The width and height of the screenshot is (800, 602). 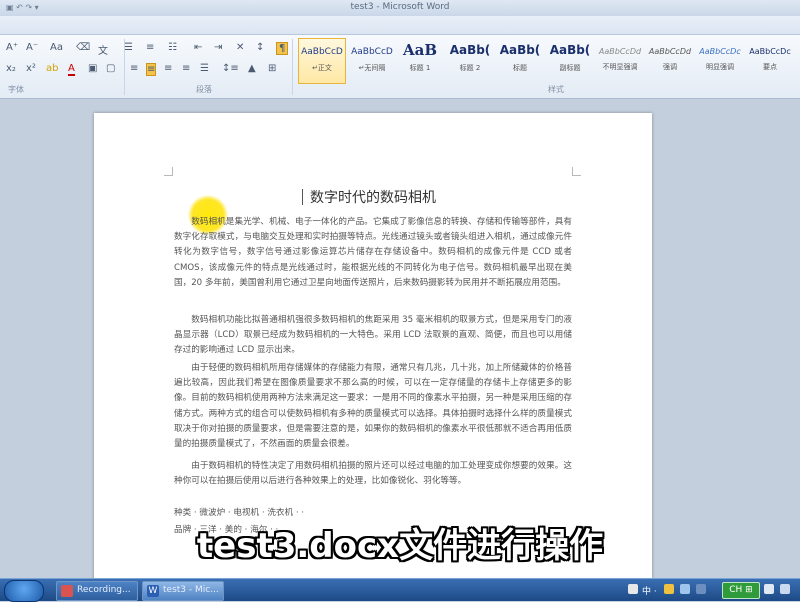 I want to click on clear-format-button: ⌫, so click(x=83, y=47).